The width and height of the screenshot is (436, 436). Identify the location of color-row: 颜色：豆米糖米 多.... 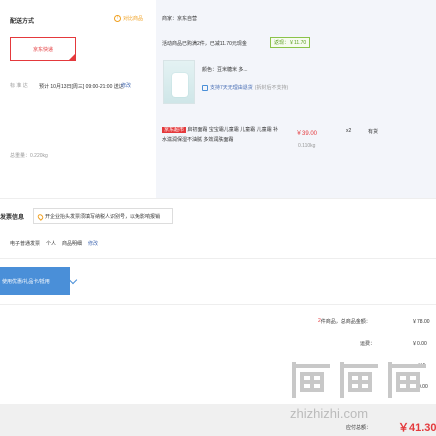
(225, 69).